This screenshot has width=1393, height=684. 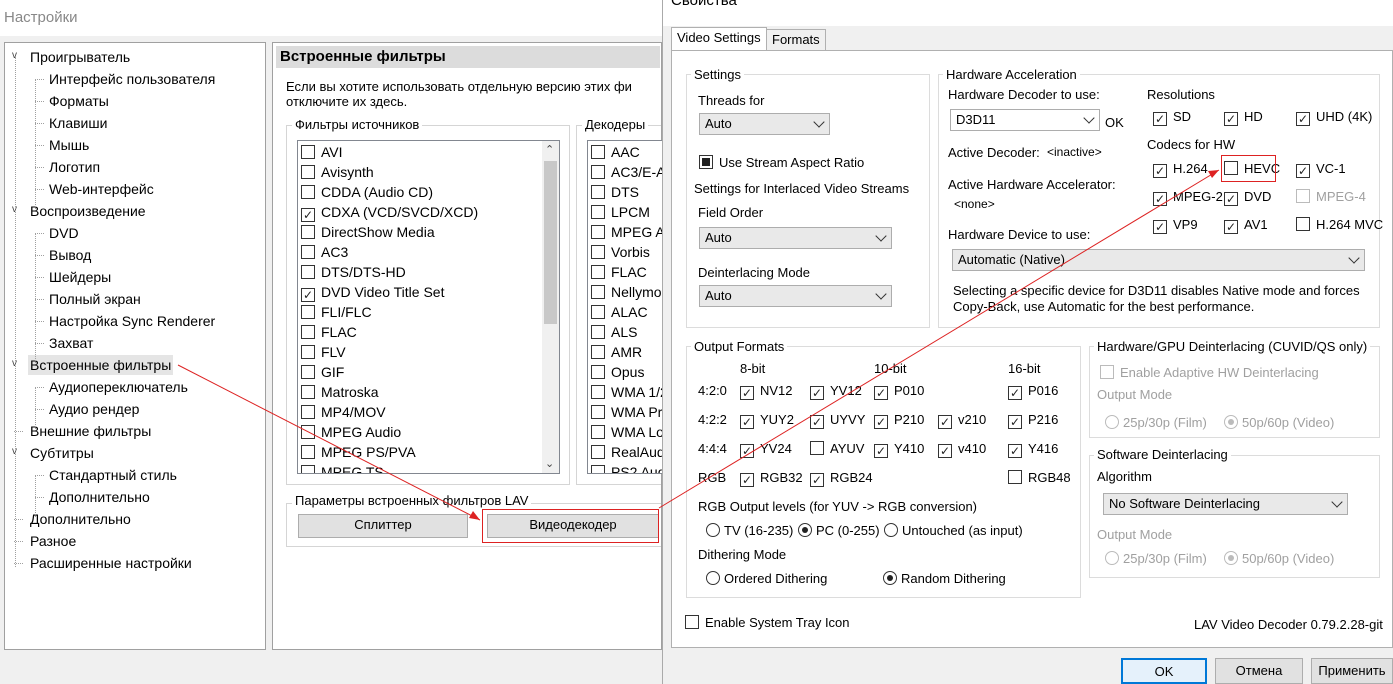 What do you see at coordinates (132, 79) in the screenshot?
I see `tree-item: Интерфейс пользователя` at bounding box center [132, 79].